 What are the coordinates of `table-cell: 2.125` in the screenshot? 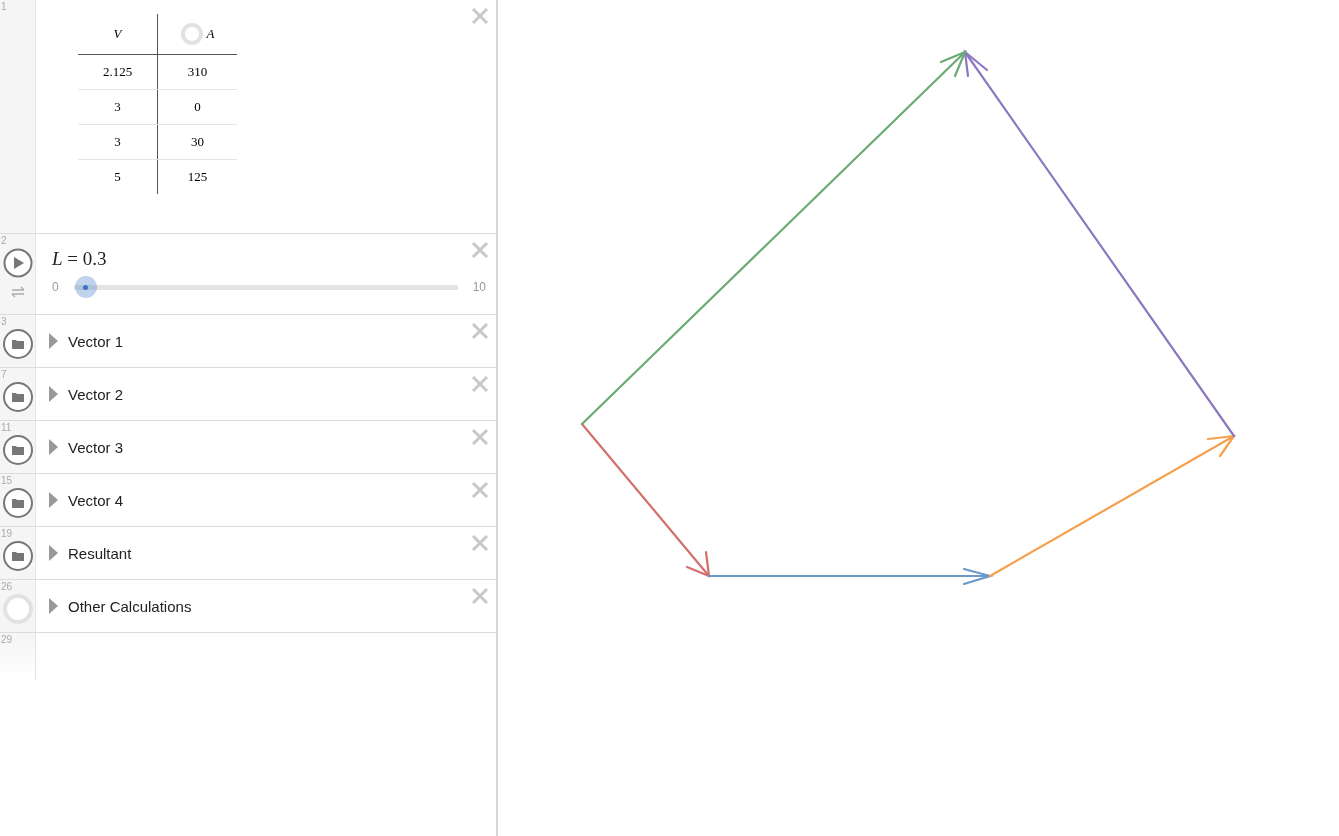 It's located at (117, 71).